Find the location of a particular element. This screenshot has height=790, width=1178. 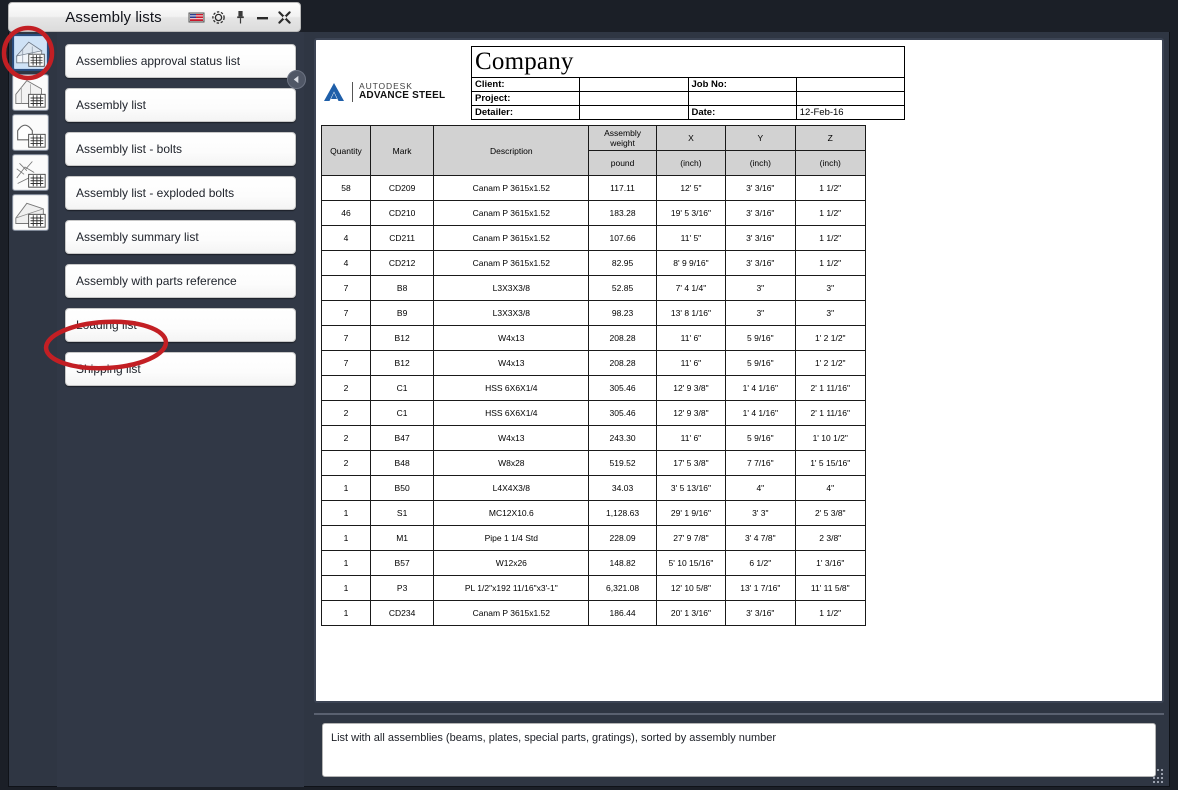

rail-bolt-lists is located at coordinates (30, 132).